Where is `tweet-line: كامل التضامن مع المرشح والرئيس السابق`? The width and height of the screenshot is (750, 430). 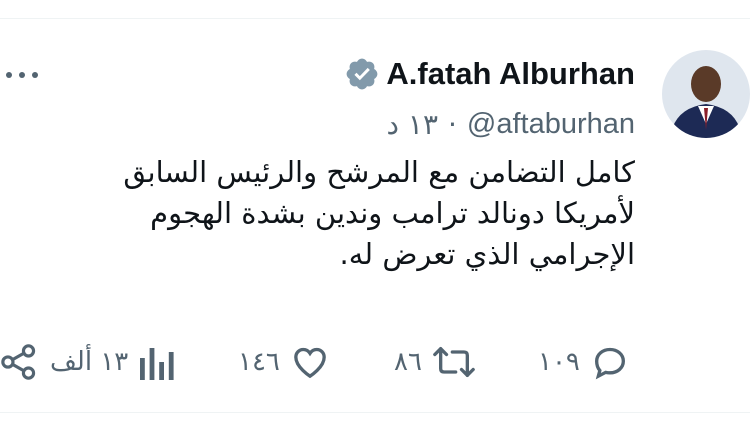
tweet-line: كامل التضامن مع المرشح والرئيس السابق is located at coordinates (379, 172).